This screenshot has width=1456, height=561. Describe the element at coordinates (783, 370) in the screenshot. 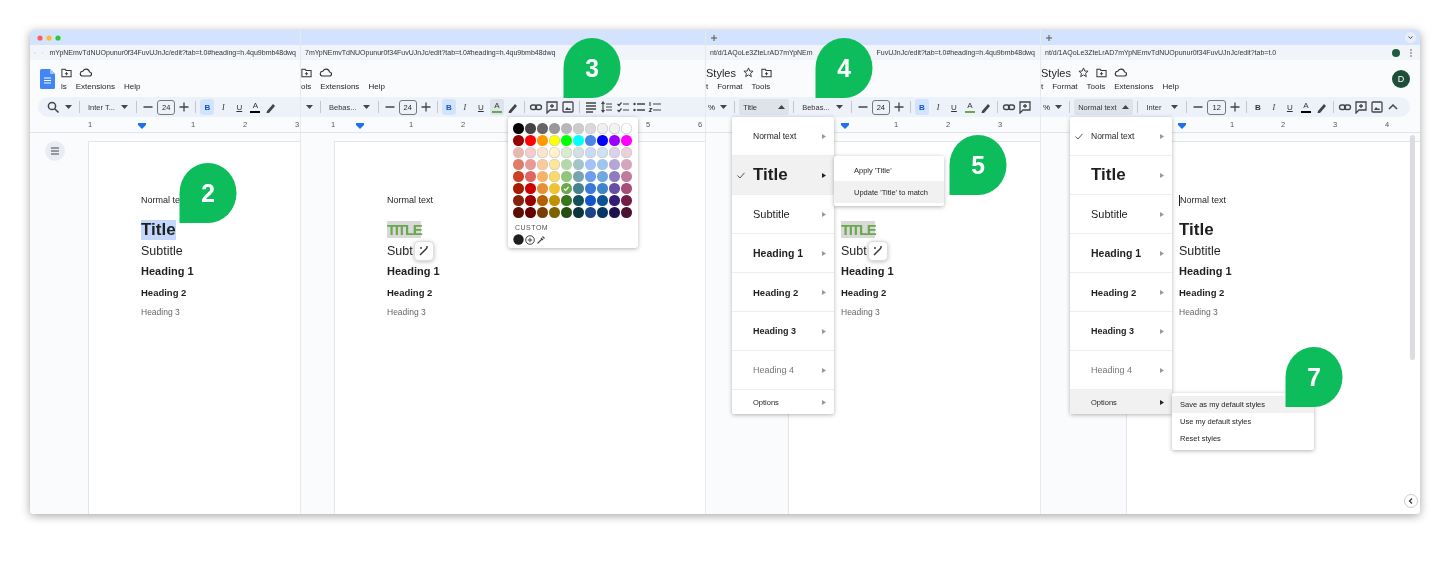

I see `style-menu-item: Heading 4` at that location.